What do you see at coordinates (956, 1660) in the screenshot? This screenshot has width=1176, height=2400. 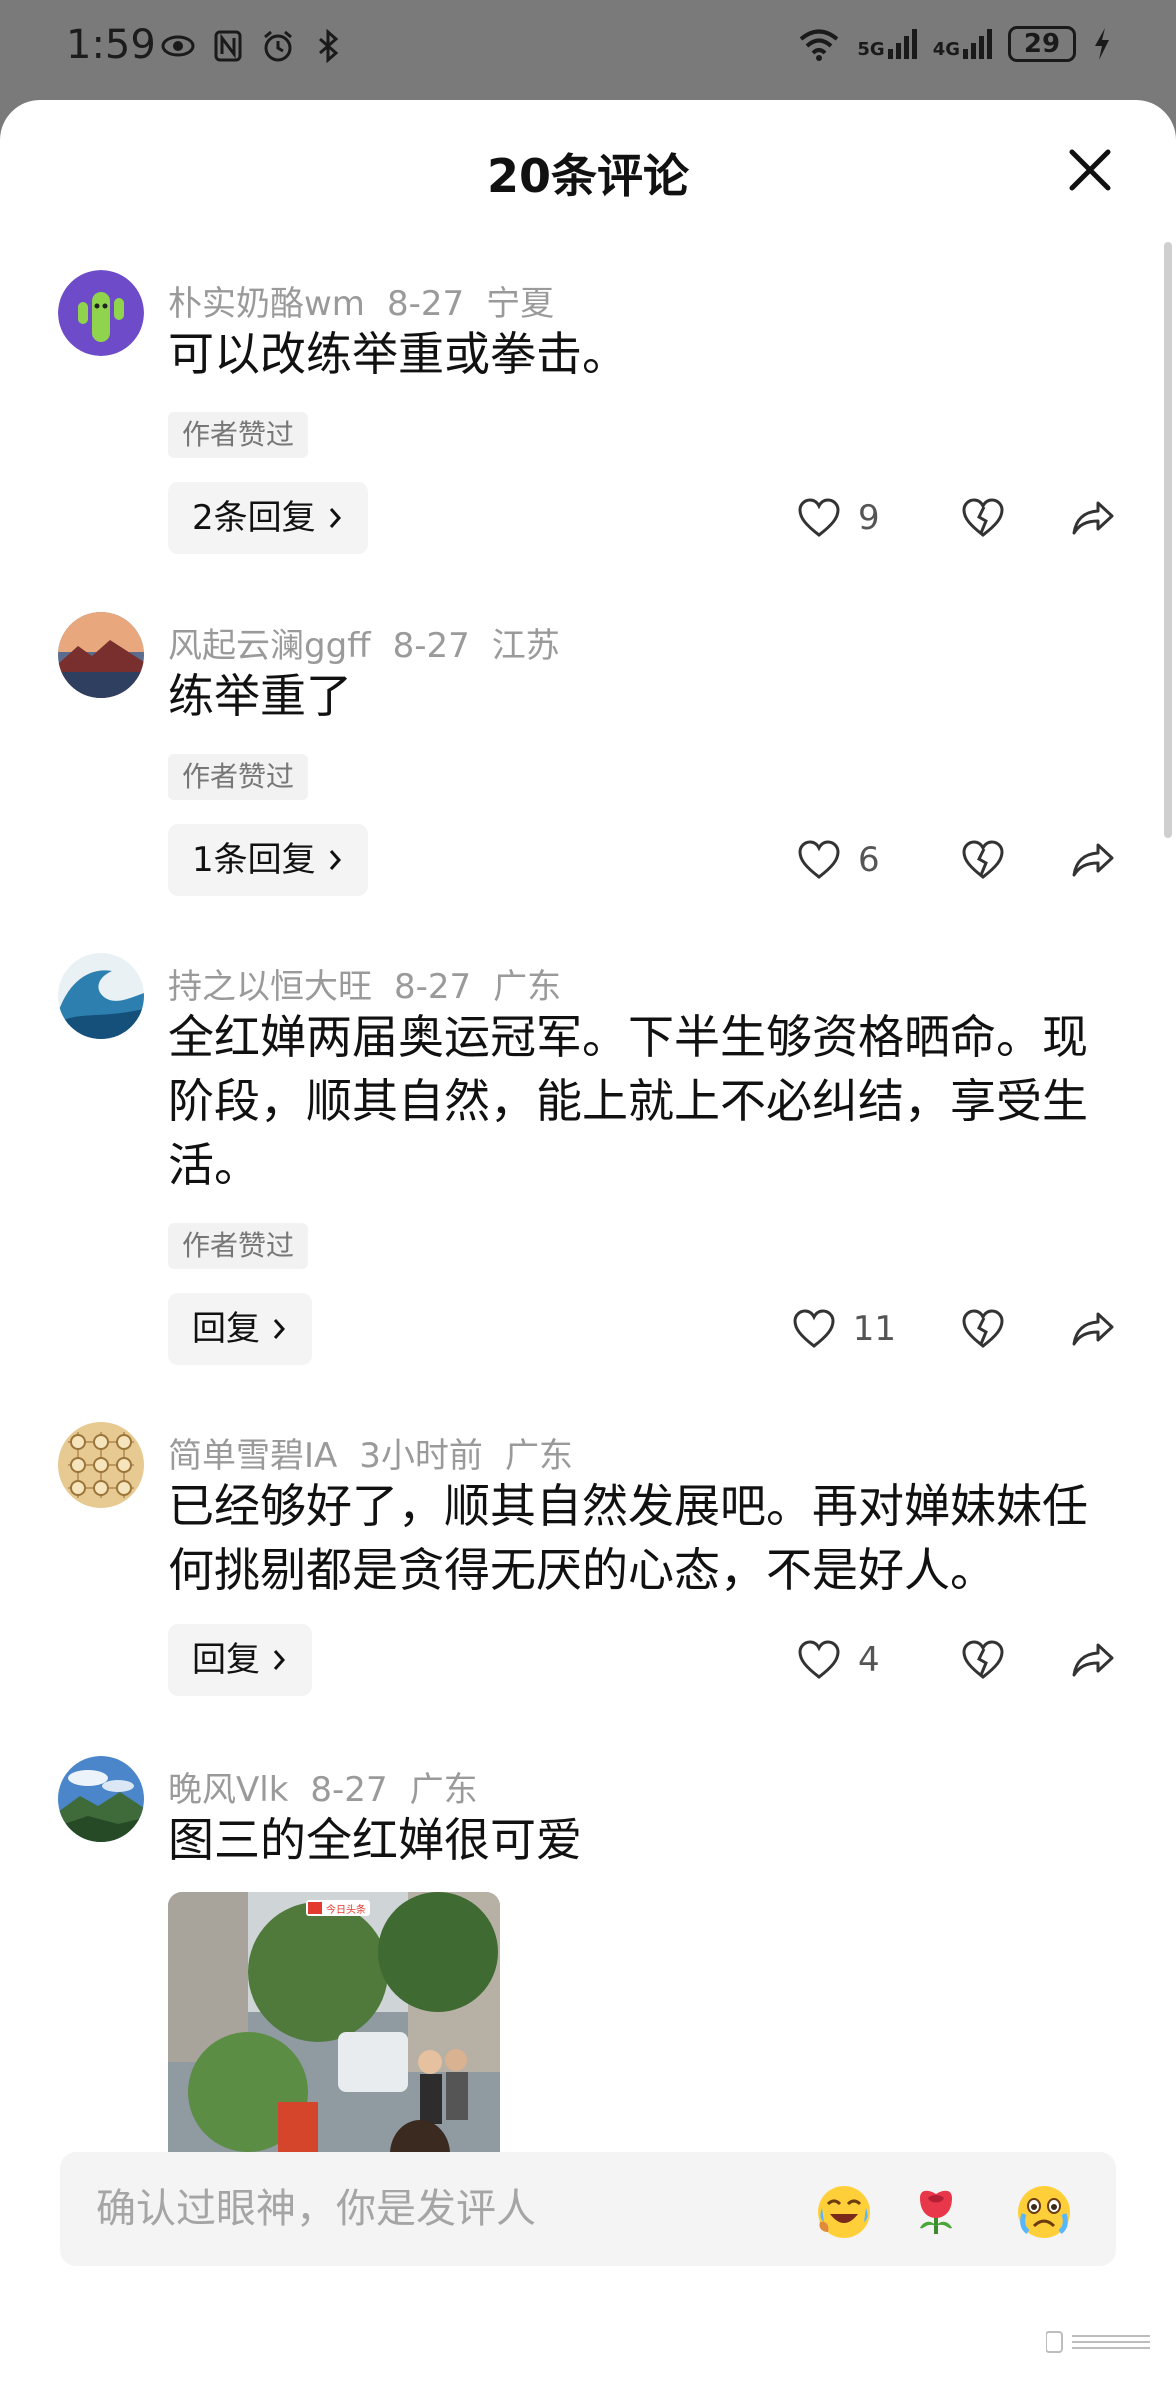 I see `comment-actions: 4` at bounding box center [956, 1660].